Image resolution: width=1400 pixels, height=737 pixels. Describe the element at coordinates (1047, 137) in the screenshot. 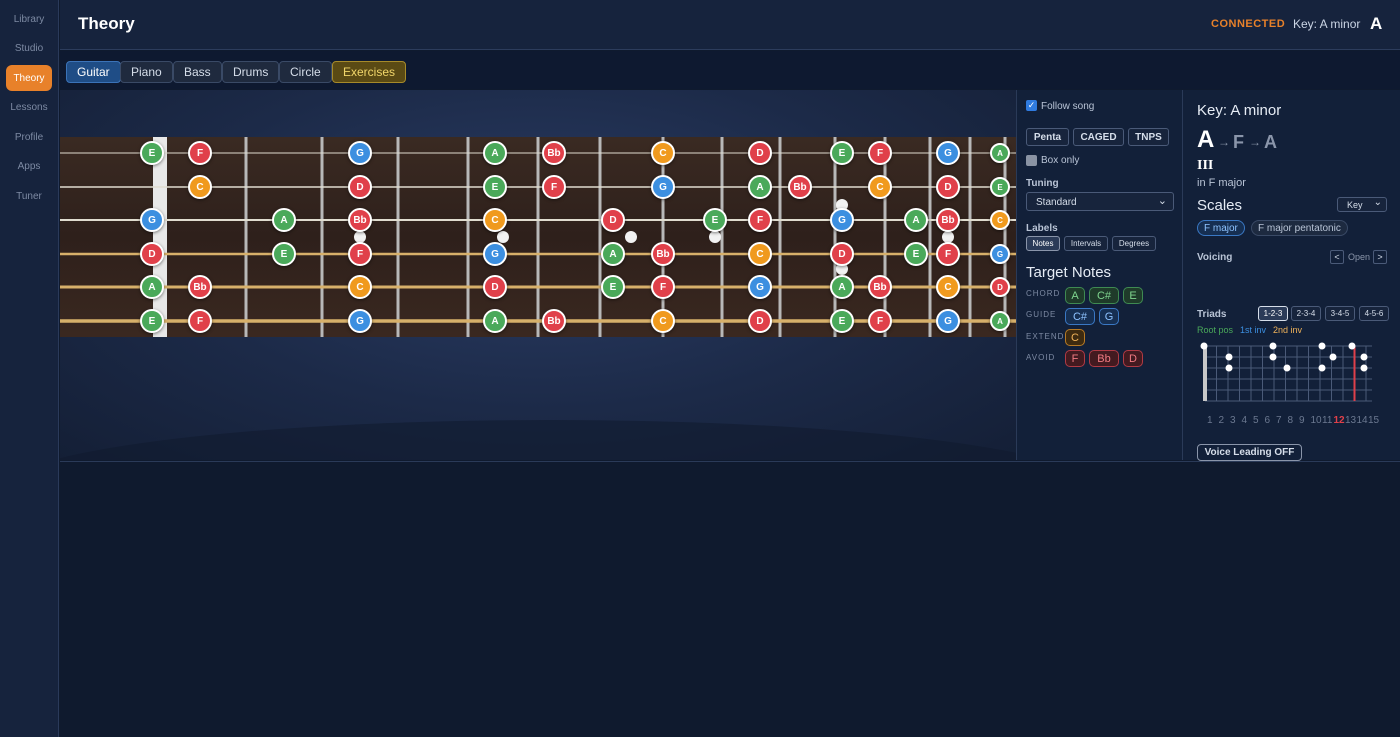

I see `shape-button-penta: Penta` at that location.